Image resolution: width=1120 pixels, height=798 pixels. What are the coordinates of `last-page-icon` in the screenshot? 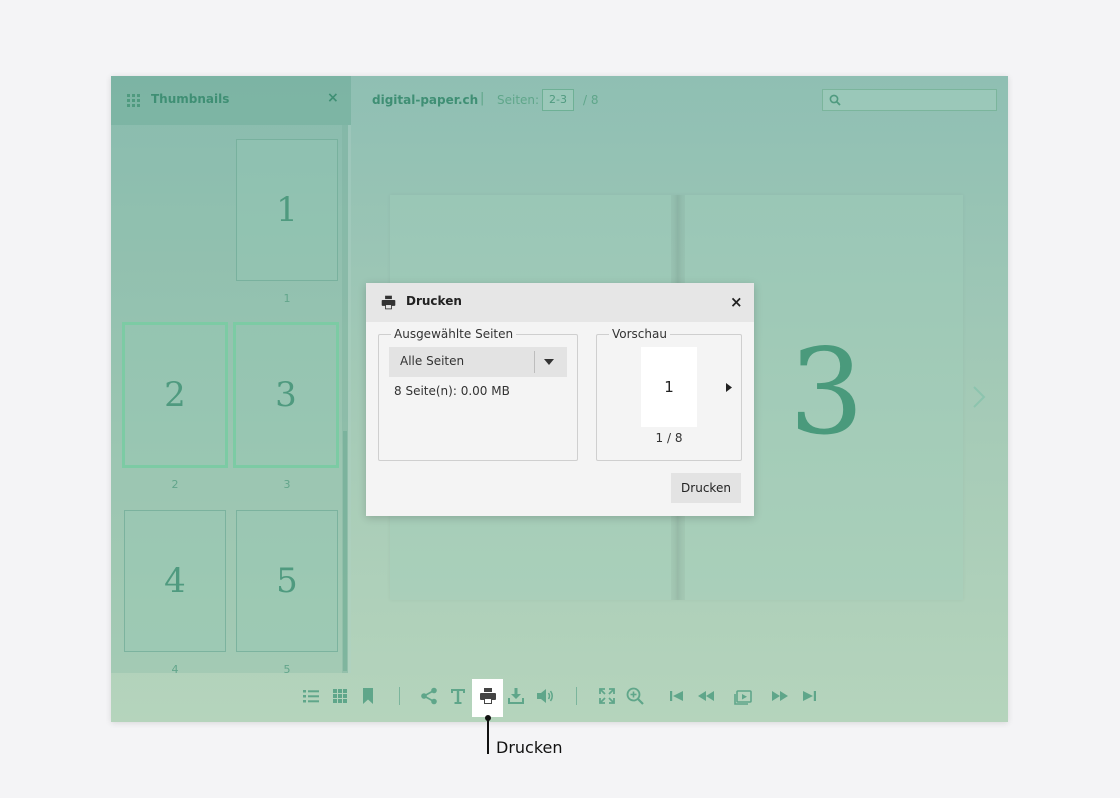 It's located at (809, 696).